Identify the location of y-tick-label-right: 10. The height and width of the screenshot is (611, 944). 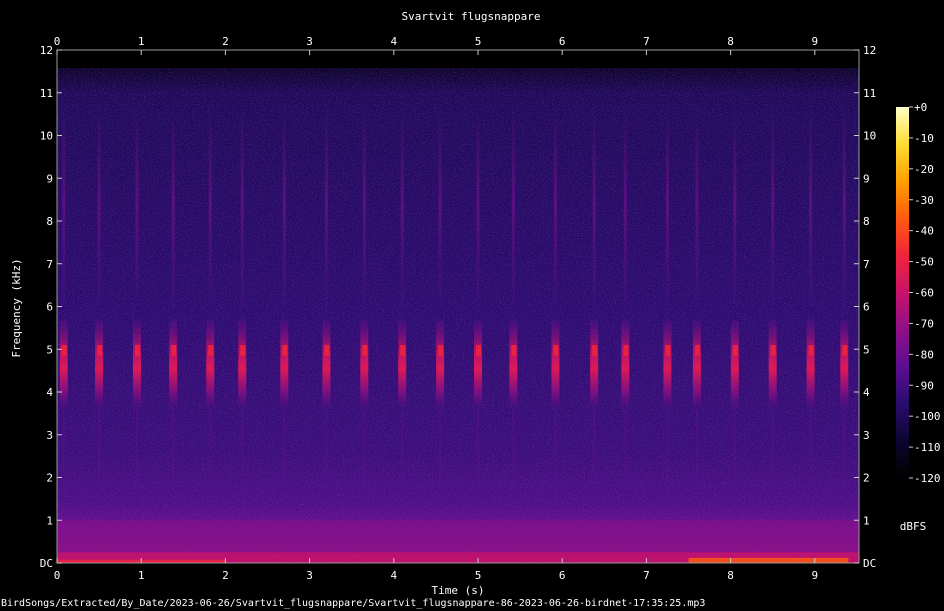
(869, 136).